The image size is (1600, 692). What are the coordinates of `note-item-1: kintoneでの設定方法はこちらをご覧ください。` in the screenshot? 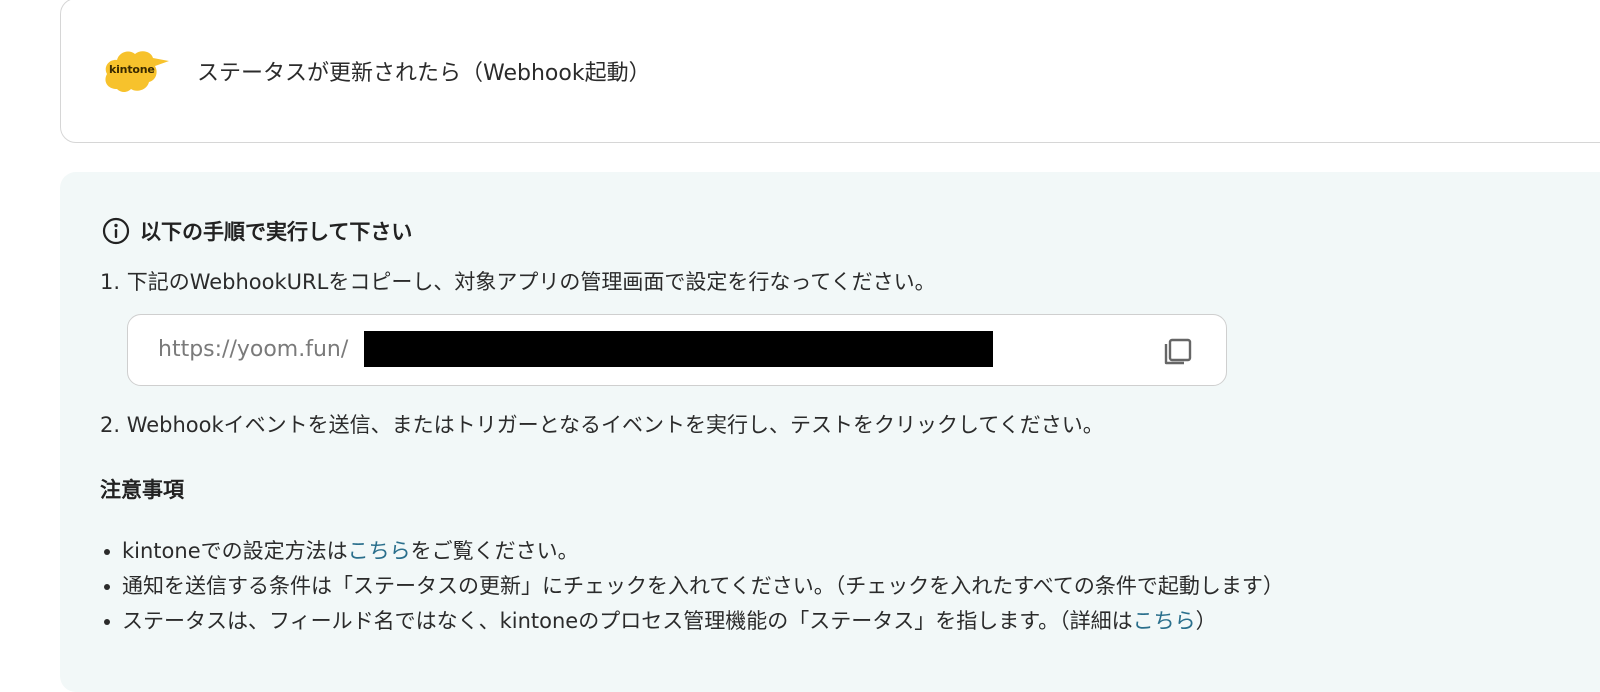 It's located at (692, 551).